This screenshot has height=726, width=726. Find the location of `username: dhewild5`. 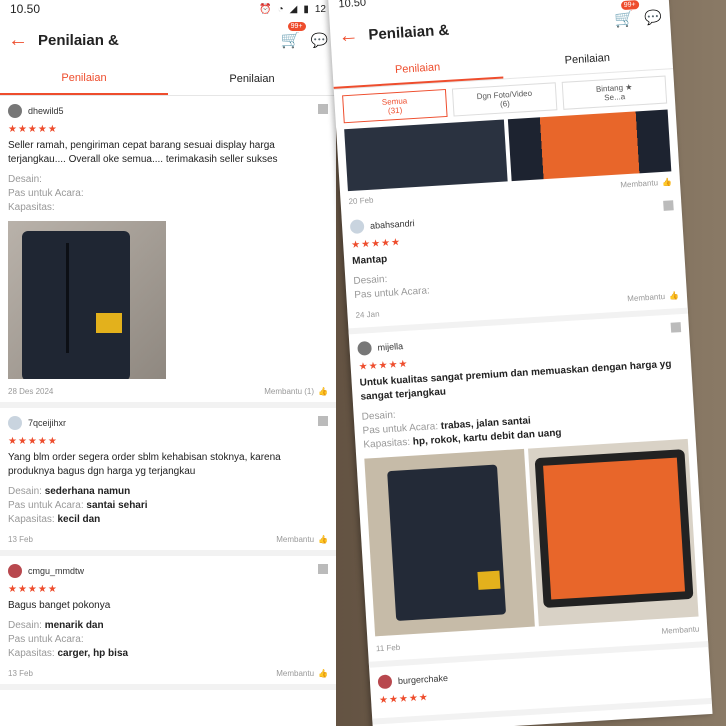

username: dhewild5 is located at coordinates (46, 111).